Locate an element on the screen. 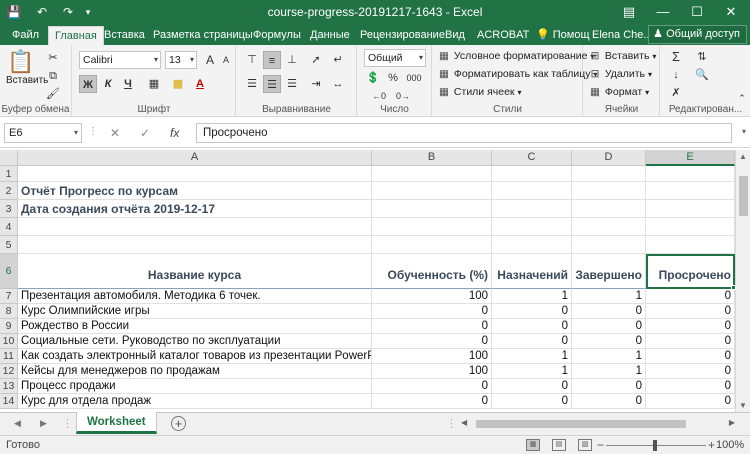 This screenshot has height=454, width=750. page-break-view-icon: ▧ is located at coordinates (585, 445).